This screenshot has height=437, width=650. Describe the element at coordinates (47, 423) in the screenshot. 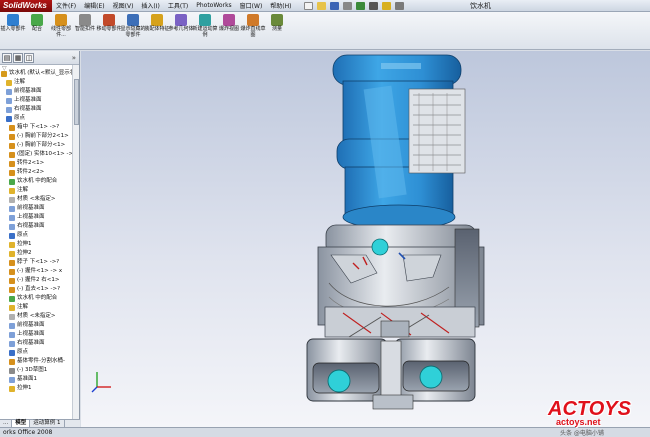

I see `bottom-tab: 运动算例 1` at that location.